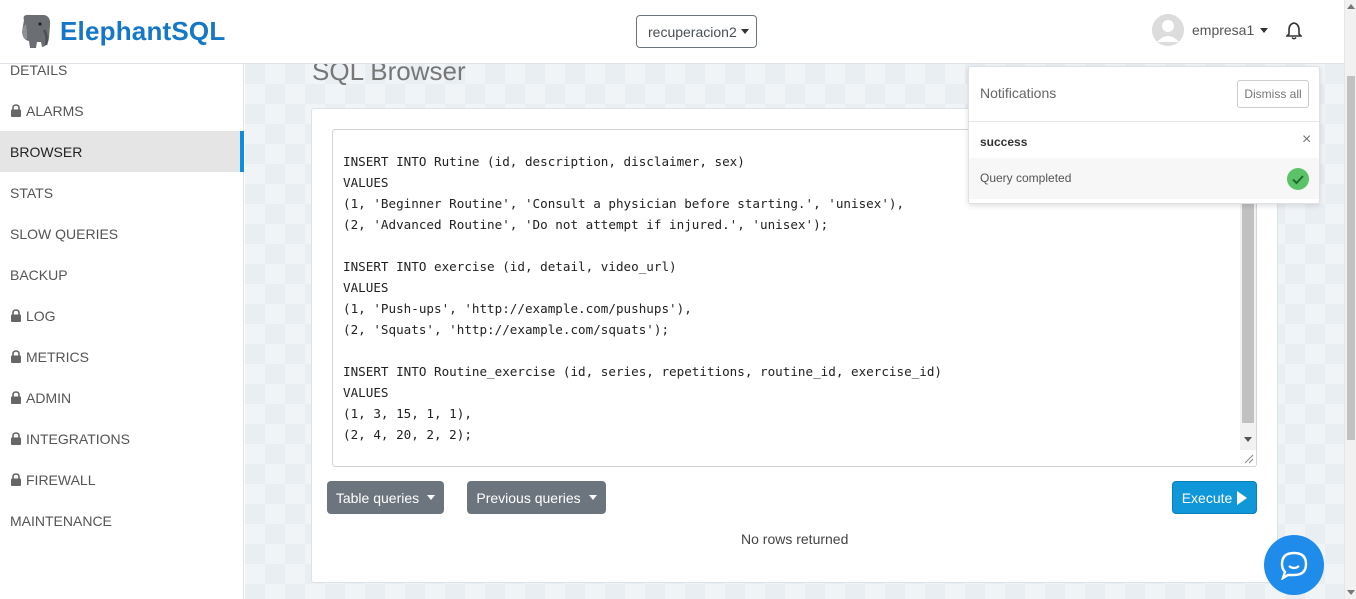 The width and height of the screenshot is (1356, 599). What do you see at coordinates (122, 356) in the screenshot?
I see `sidebar-item-metrics: METRICS` at bounding box center [122, 356].